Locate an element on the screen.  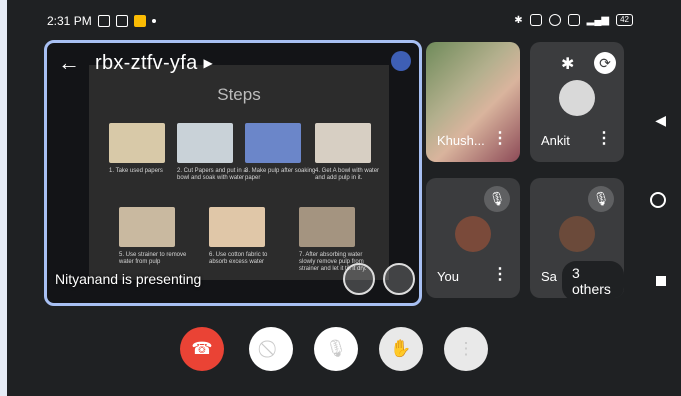
participant-name: Ankit is located at coordinates (555, 140).